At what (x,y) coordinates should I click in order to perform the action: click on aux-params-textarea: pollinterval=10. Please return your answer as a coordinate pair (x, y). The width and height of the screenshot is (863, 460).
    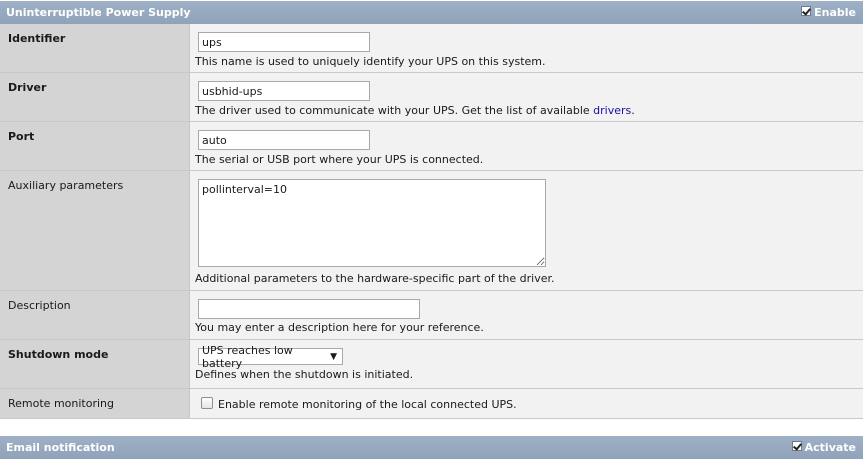
    Looking at the image, I should click on (372, 223).